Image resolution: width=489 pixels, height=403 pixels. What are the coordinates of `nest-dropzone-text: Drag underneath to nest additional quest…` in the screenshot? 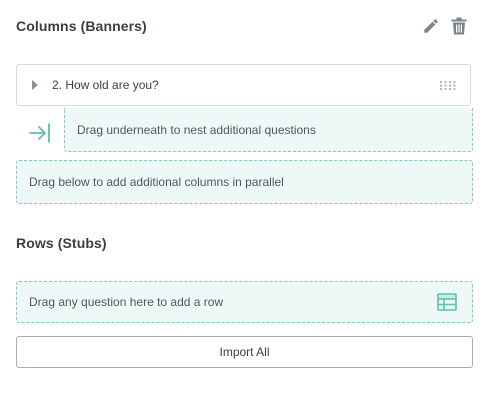 It's located at (196, 129).